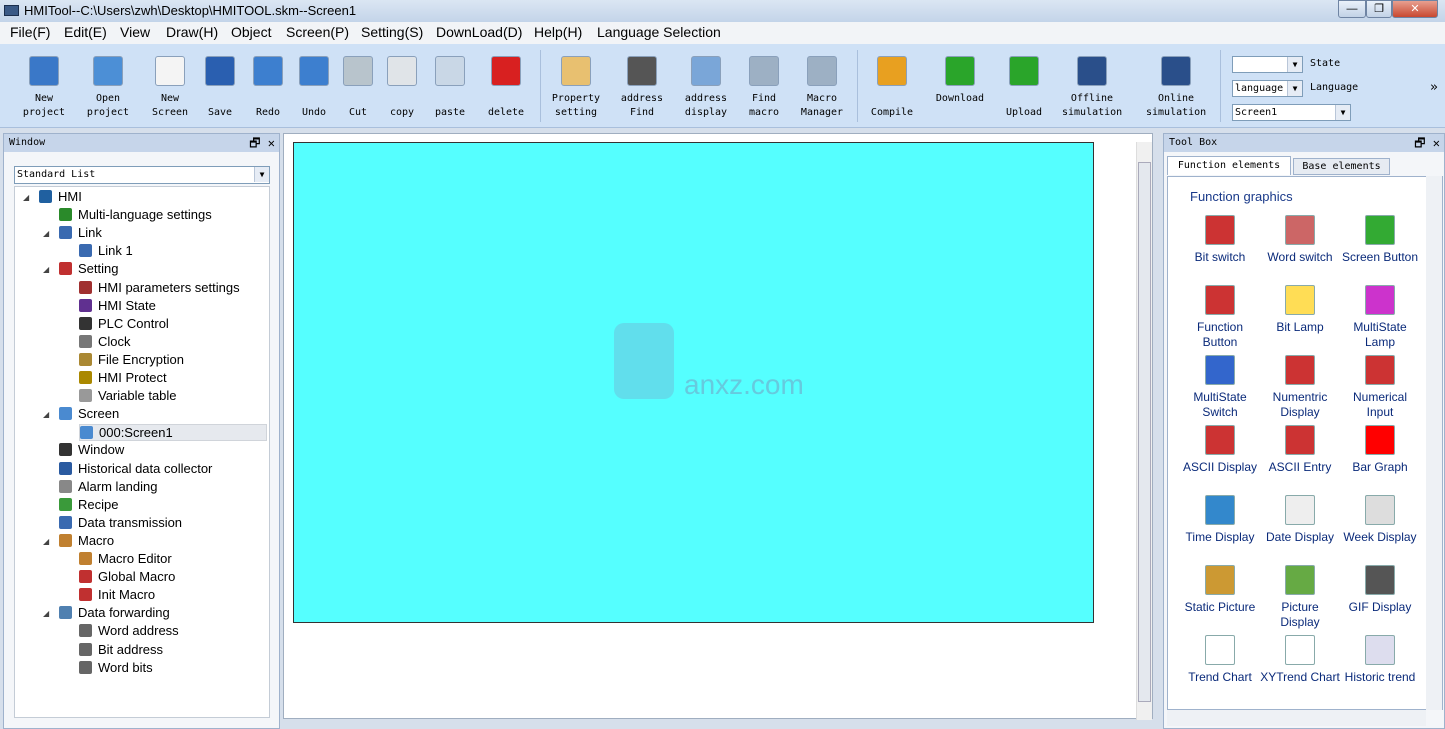 The height and width of the screenshot is (729, 1445). Describe the element at coordinates (450, 86) in the screenshot. I see `paste-button: paste` at that location.